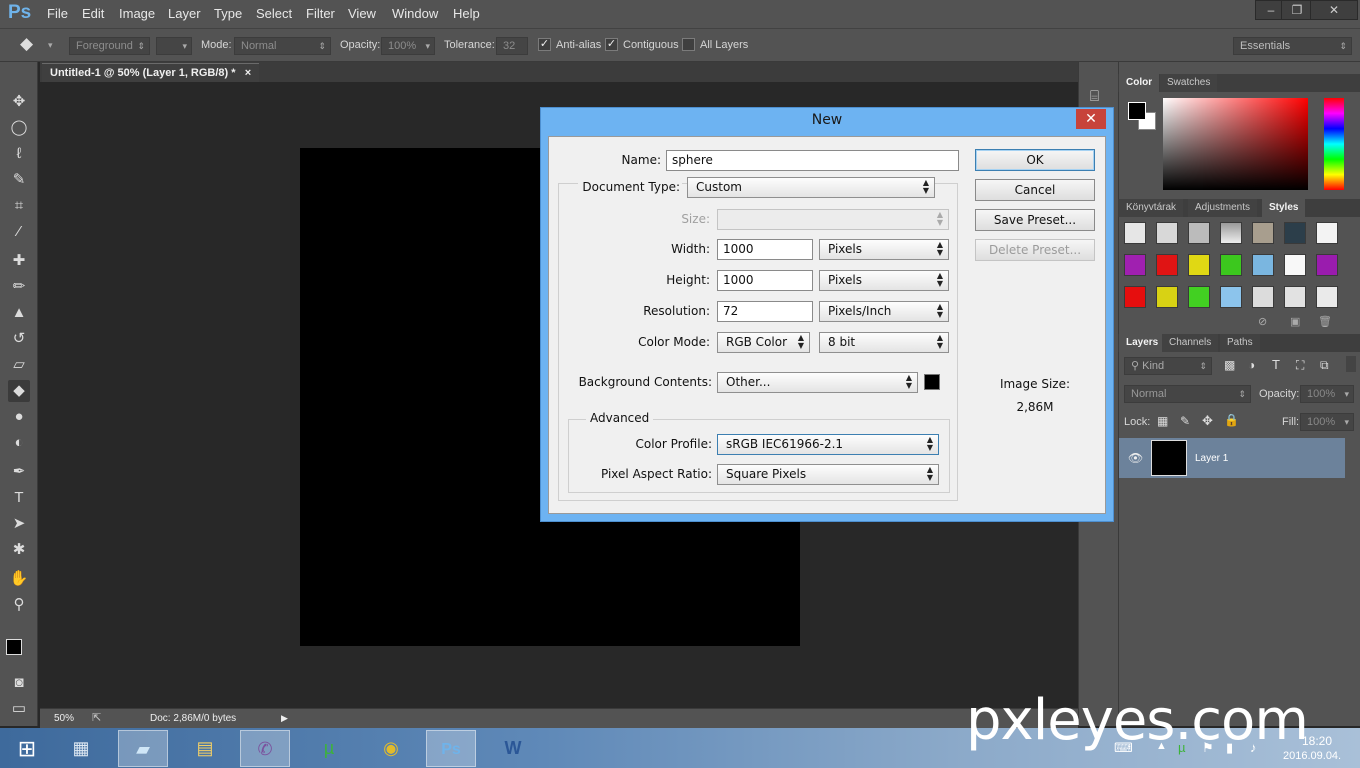  What do you see at coordinates (109, 46) in the screenshot?
I see `fill-source-select: Foreground ⇕` at bounding box center [109, 46].